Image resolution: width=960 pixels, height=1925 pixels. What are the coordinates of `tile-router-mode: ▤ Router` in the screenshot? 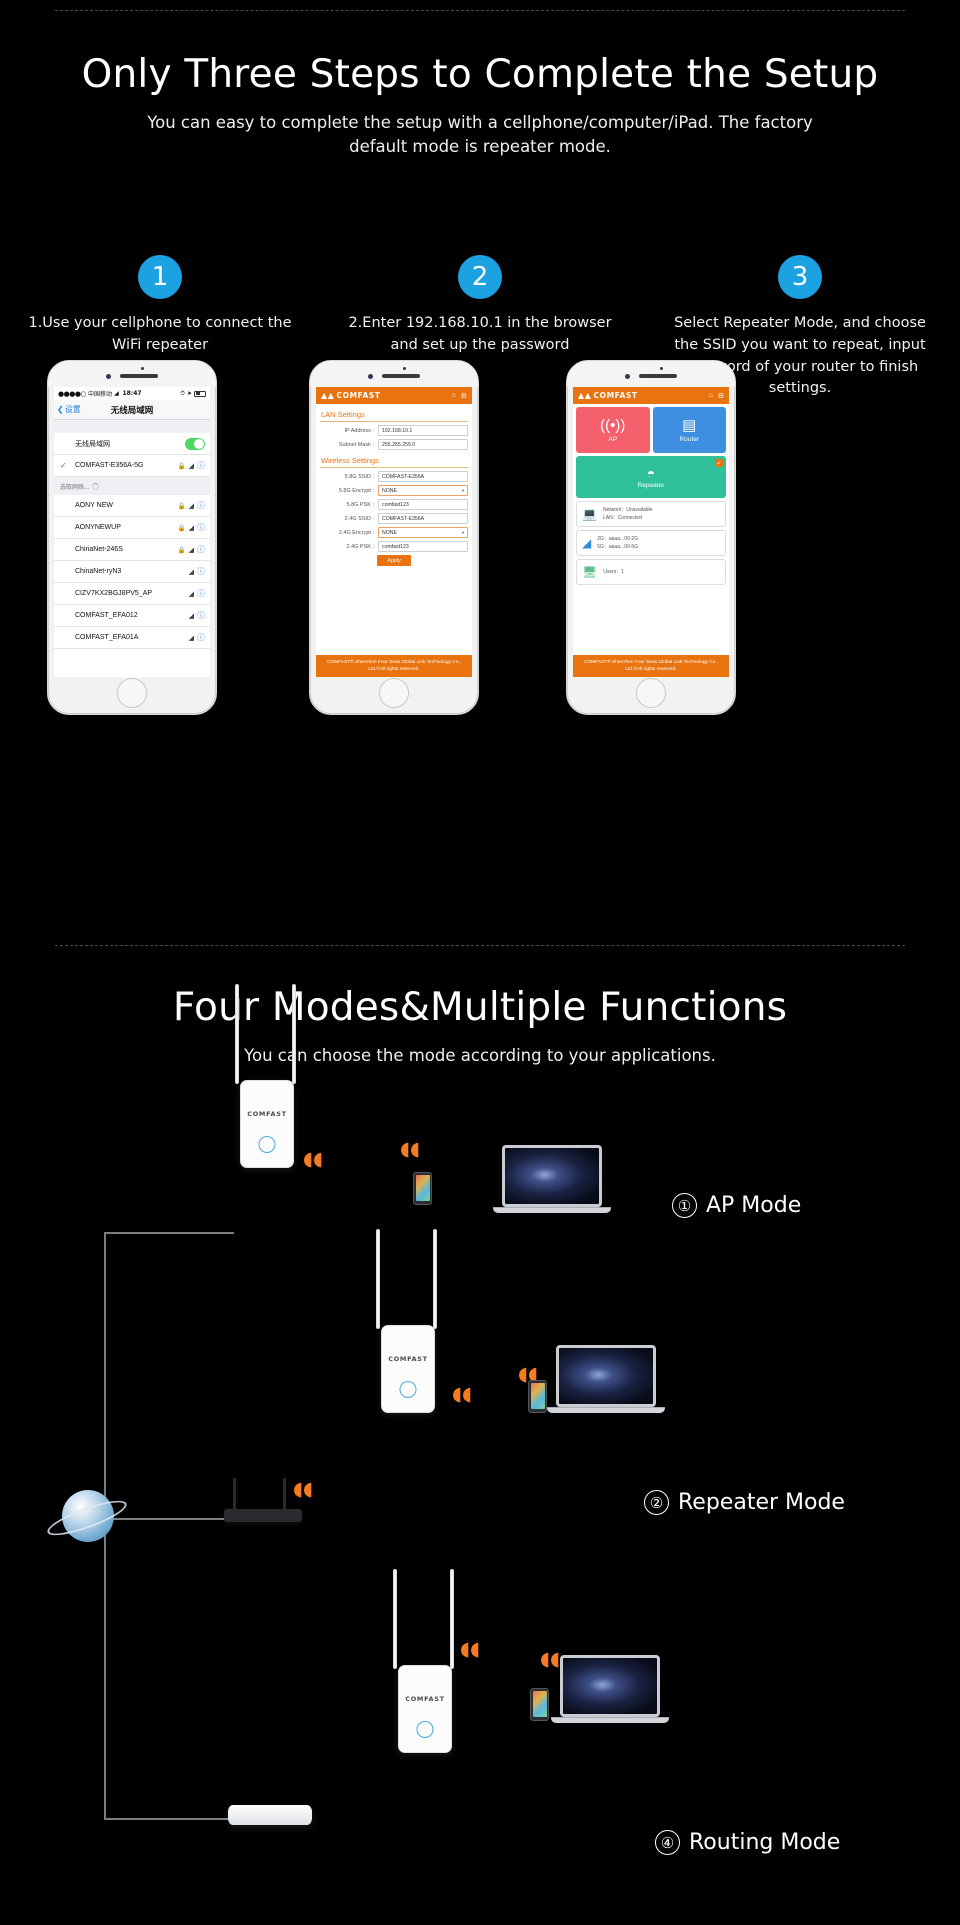 It's located at (689, 430).